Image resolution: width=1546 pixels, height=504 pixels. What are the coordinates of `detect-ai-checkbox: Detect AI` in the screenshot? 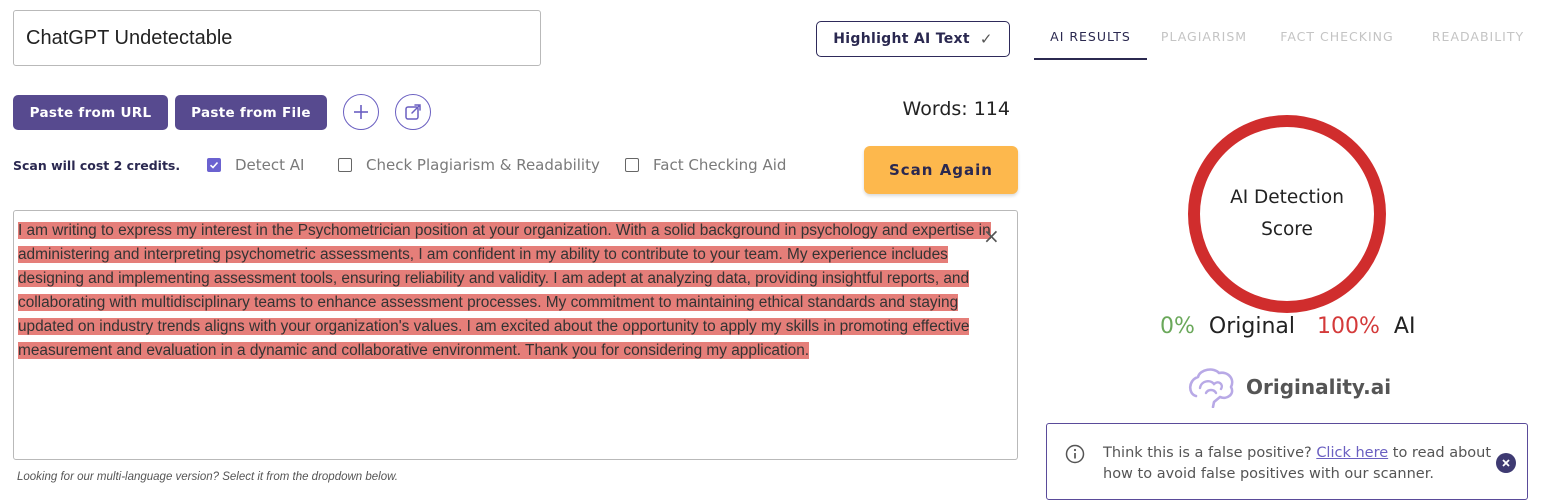 It's located at (255, 165).